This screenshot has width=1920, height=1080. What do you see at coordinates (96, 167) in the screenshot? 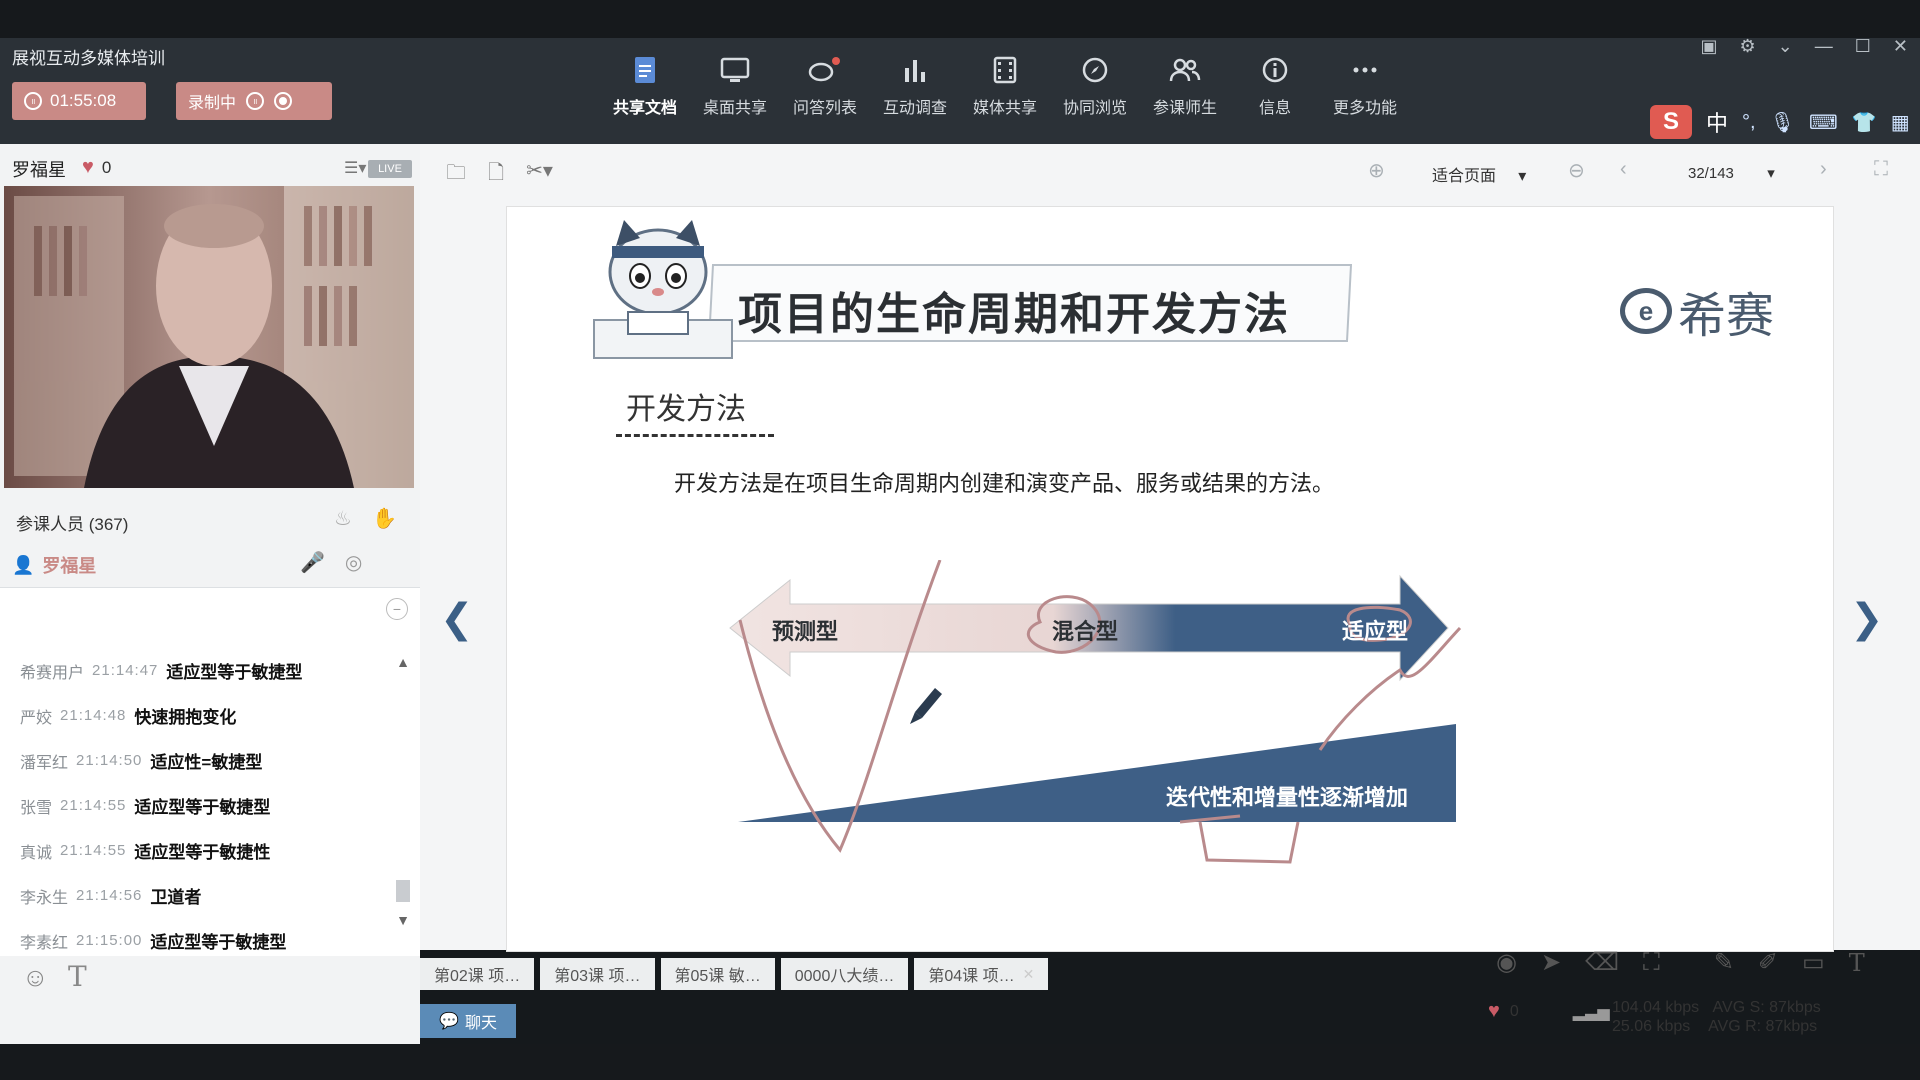
I see `like-counter: ♥ 0` at bounding box center [96, 167].